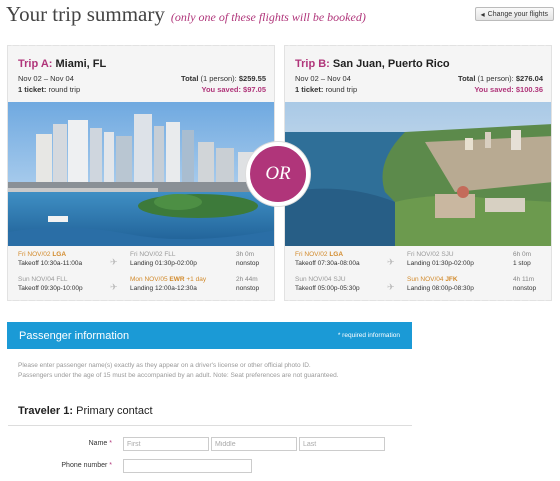  What do you see at coordinates (254, 444) in the screenshot?
I see `middle-name-input` at bounding box center [254, 444].